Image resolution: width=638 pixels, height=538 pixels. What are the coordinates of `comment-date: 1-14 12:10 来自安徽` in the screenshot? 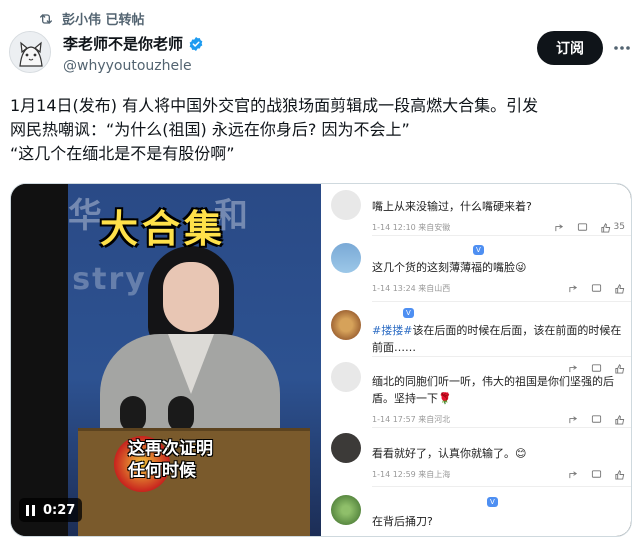 It's located at (411, 227).